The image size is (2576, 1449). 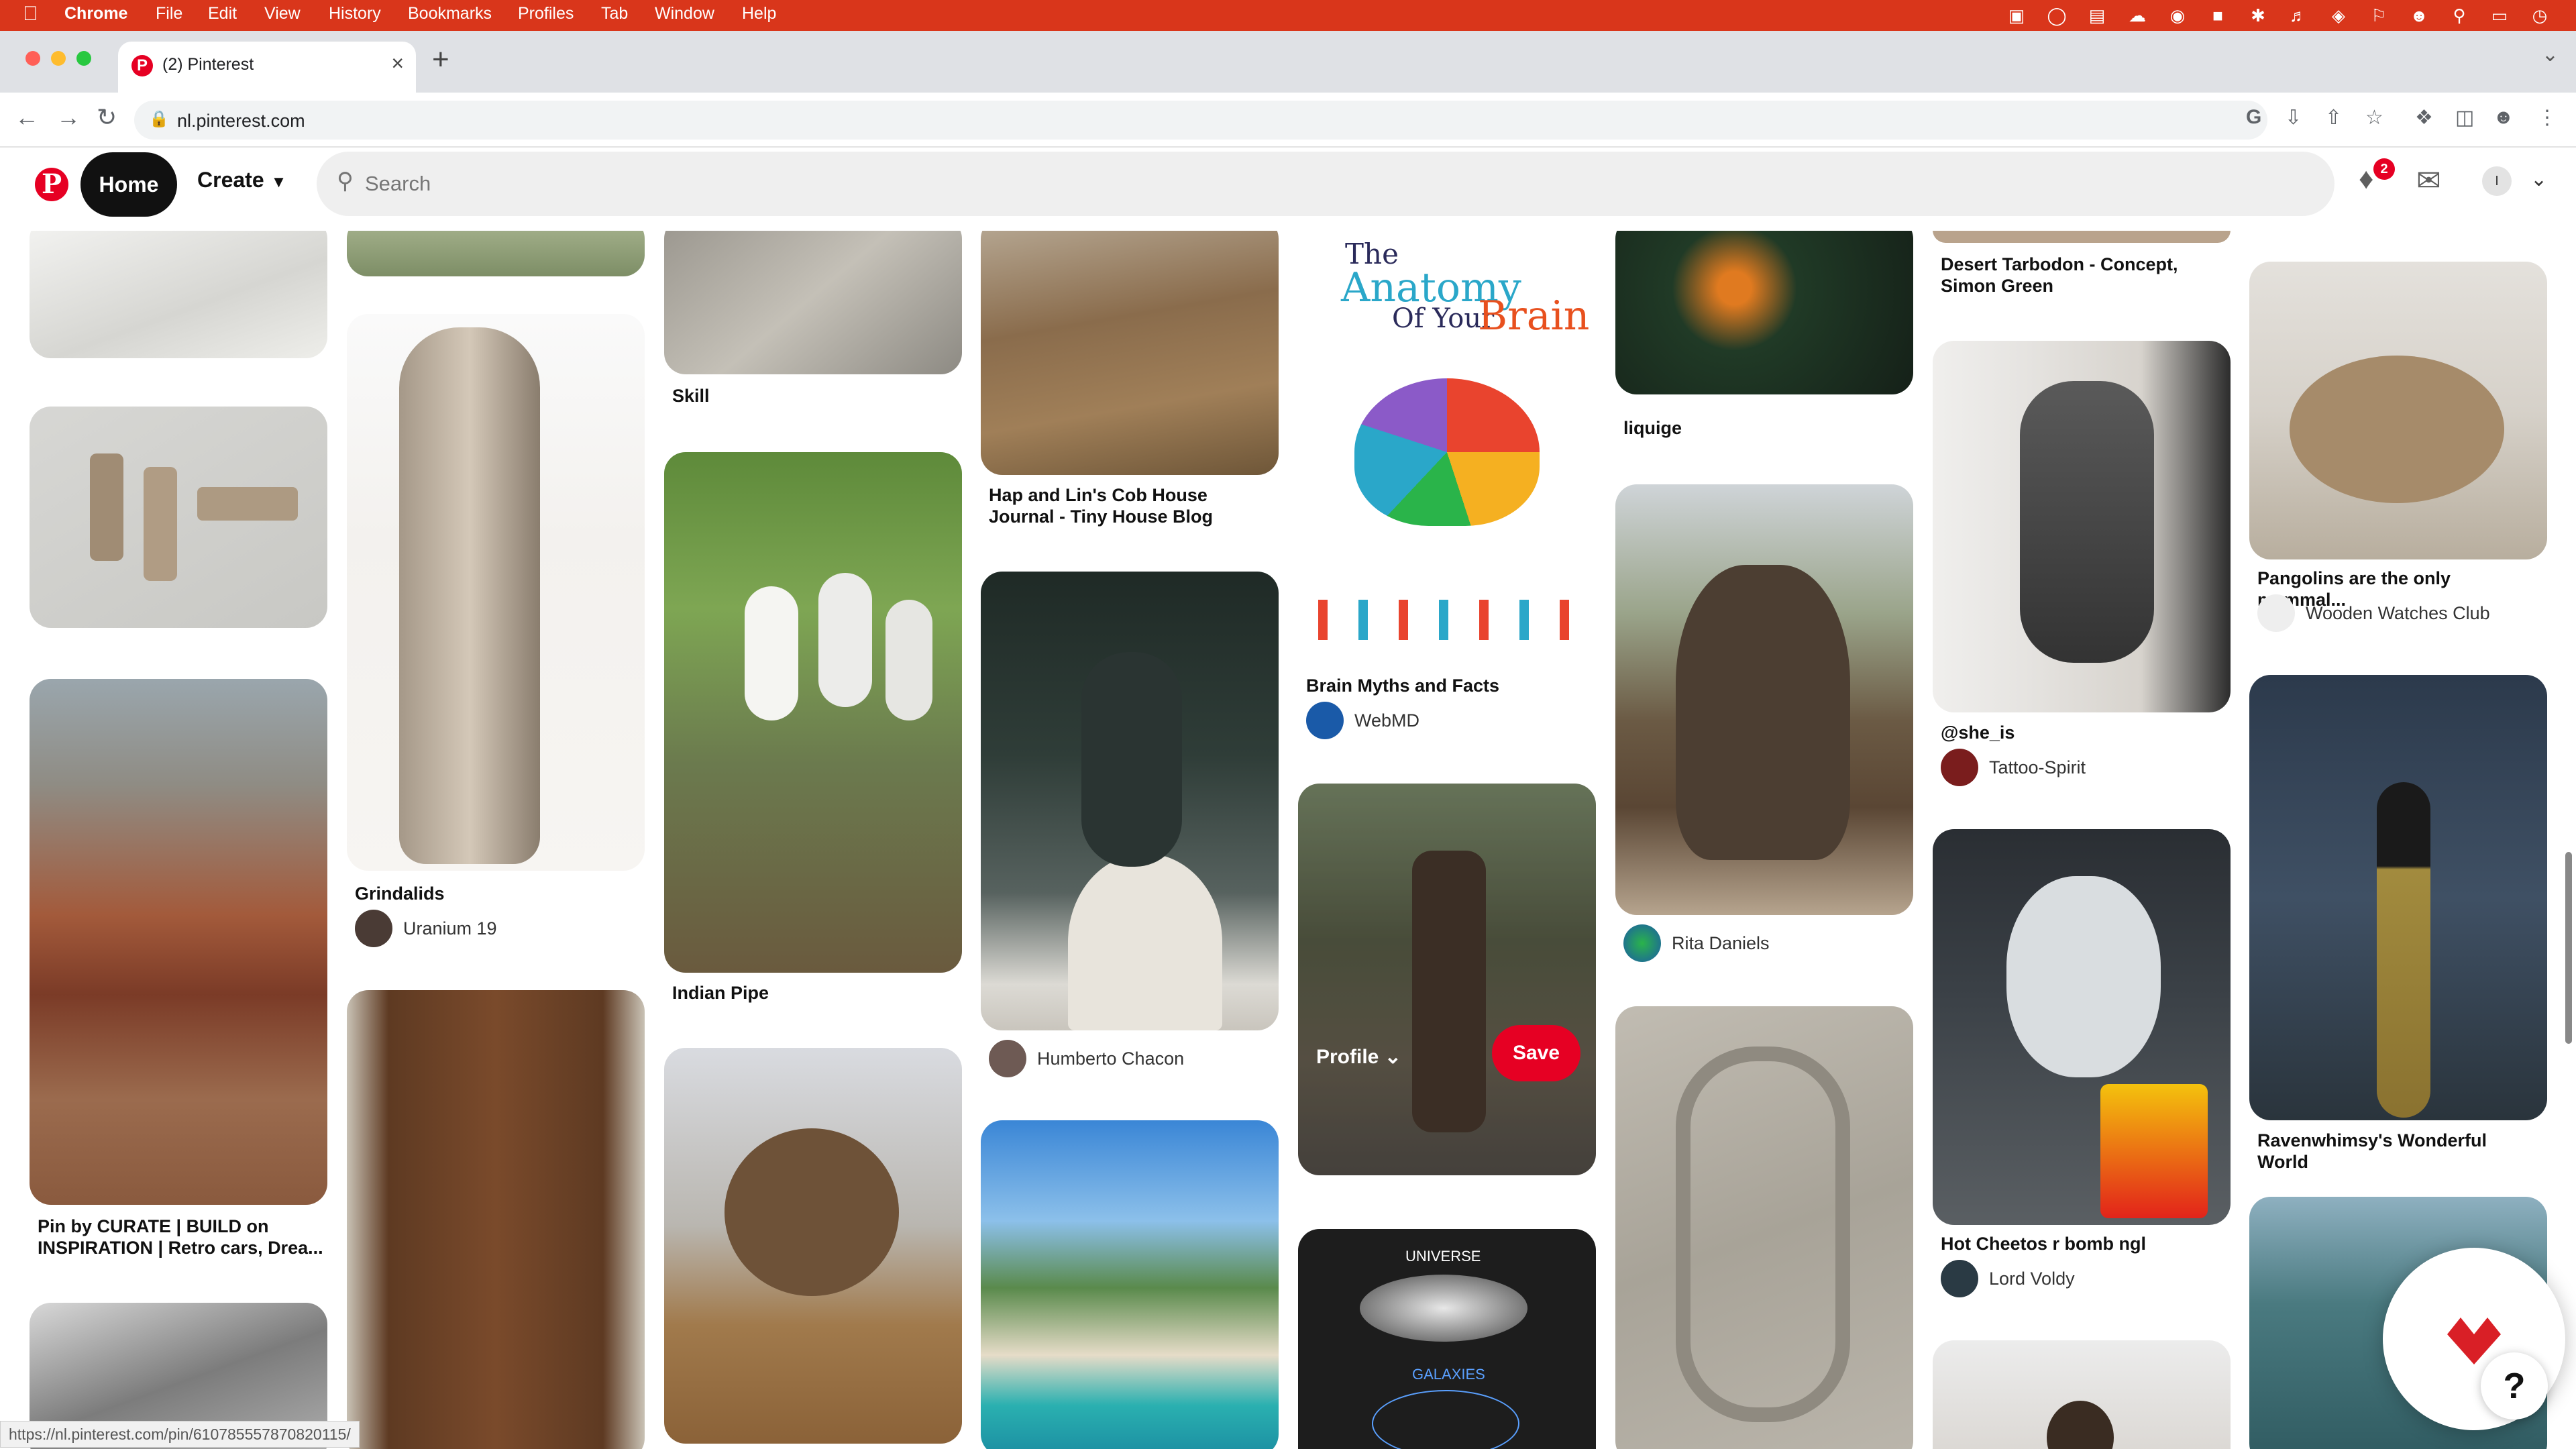 What do you see at coordinates (159, 119) in the screenshot?
I see `lock-icon: 🔒` at bounding box center [159, 119].